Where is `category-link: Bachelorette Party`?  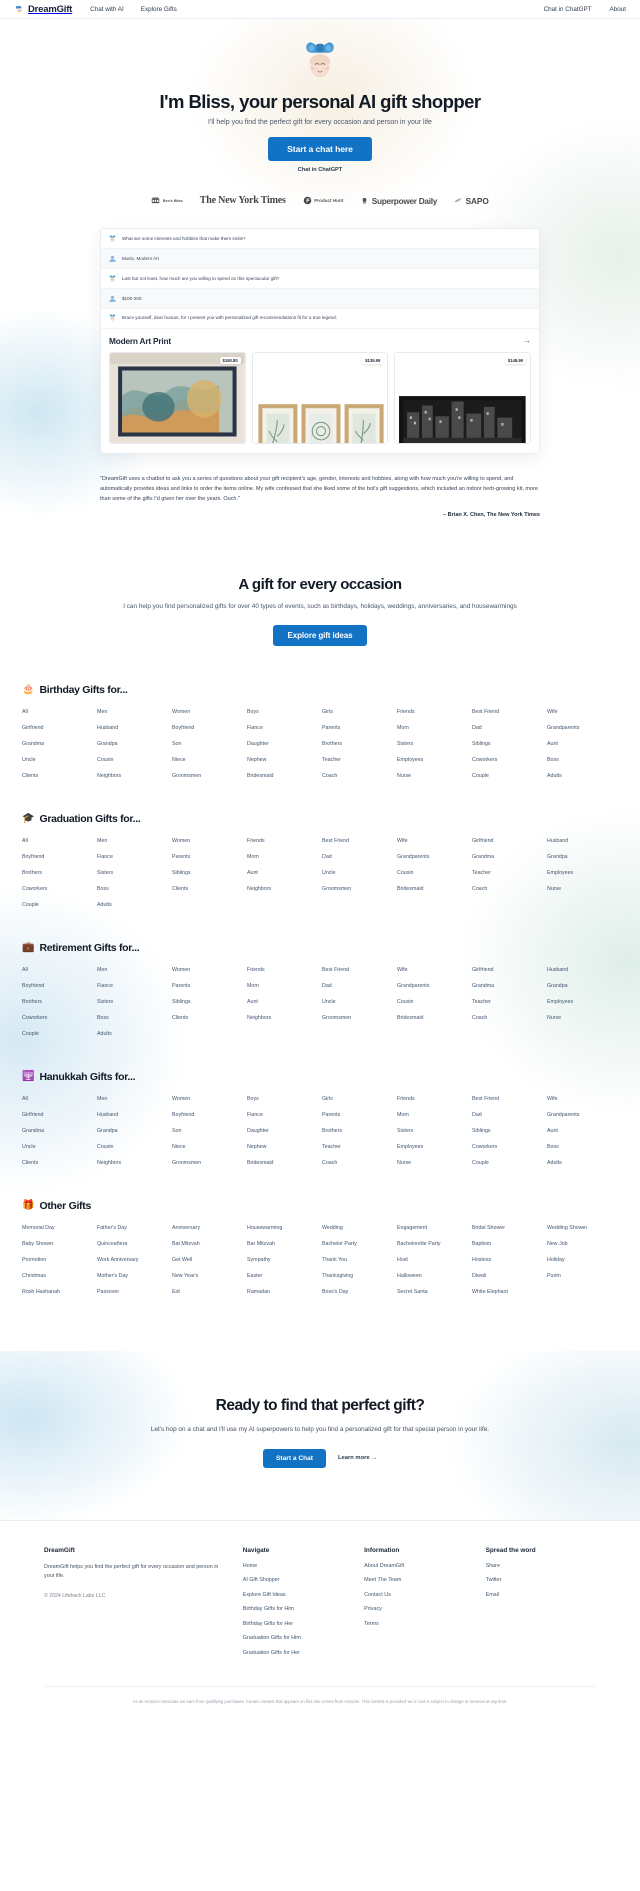
category-link: Bachelorette Party is located at coordinates (432, 1244).